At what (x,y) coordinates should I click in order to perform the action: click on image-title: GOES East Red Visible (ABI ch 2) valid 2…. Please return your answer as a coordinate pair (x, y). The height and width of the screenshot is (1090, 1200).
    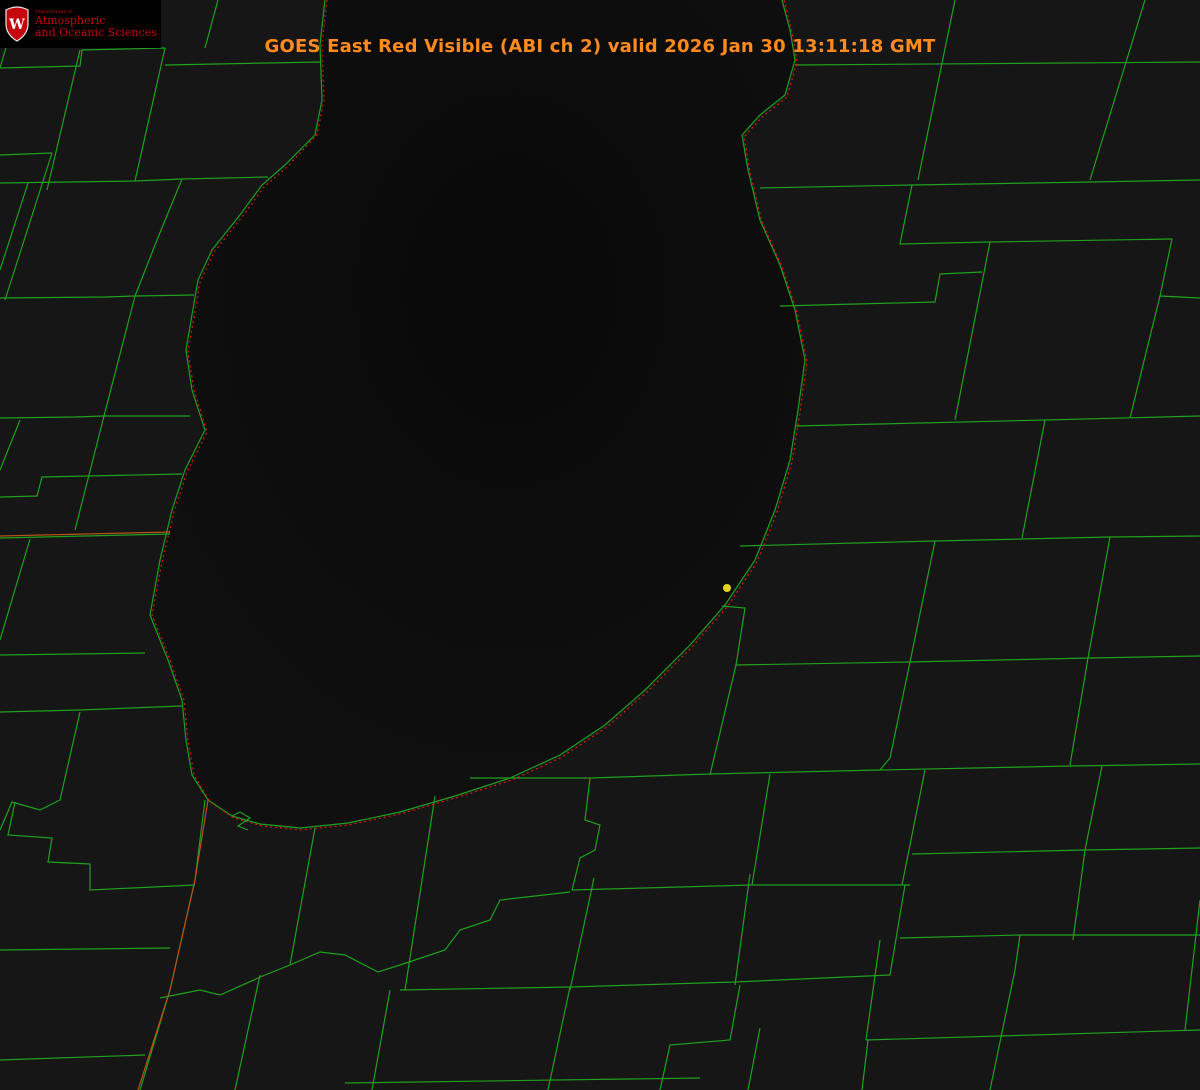
    Looking at the image, I should click on (600, 46).